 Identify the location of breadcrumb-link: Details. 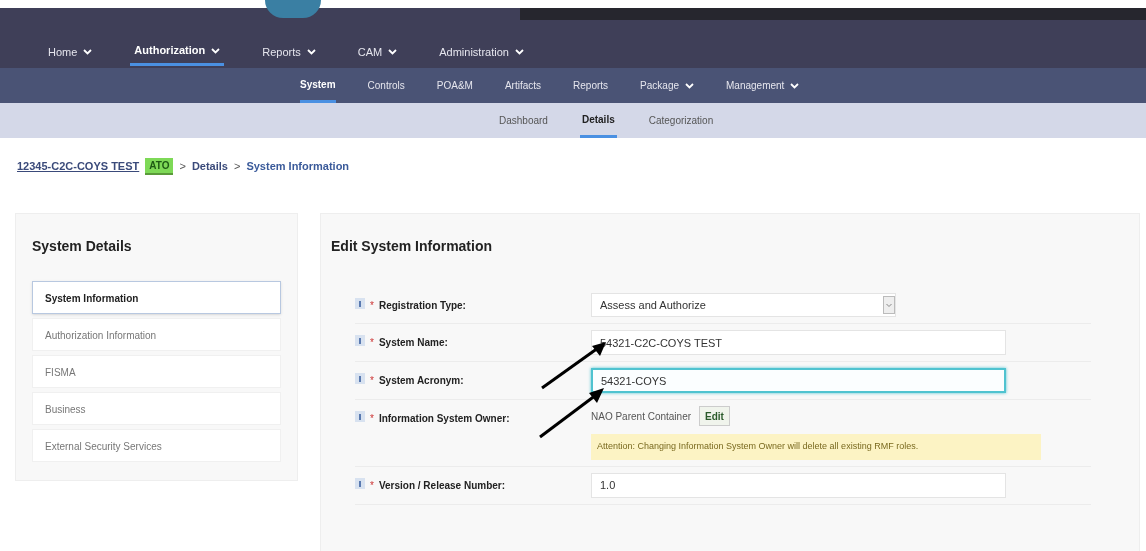
(209, 166).